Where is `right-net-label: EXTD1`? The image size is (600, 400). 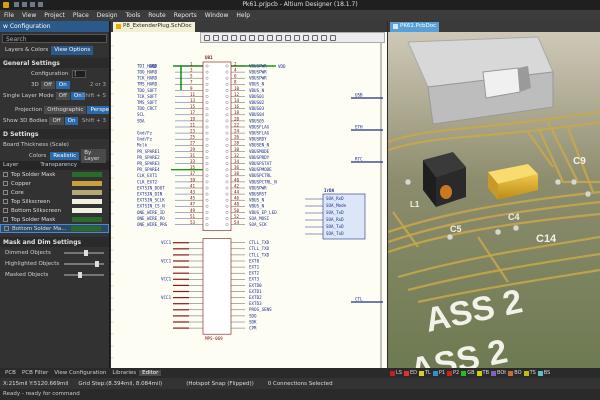
right-net-label: EXTD1 is located at coordinates (255, 291).